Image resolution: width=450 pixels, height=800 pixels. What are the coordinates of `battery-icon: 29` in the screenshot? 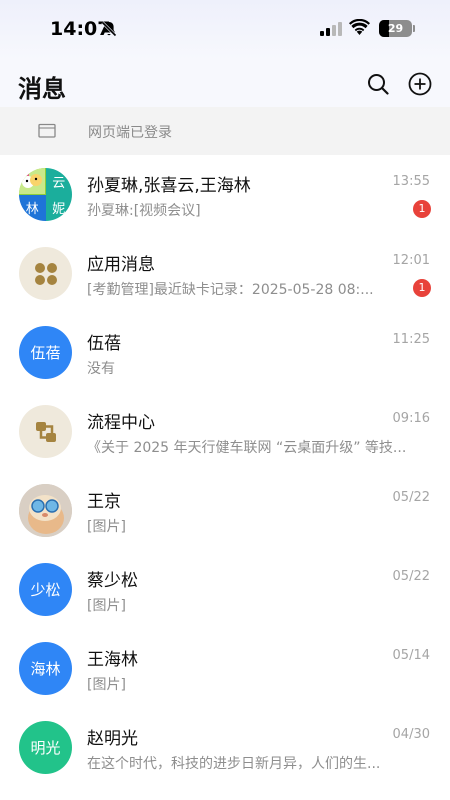 It's located at (395, 28).